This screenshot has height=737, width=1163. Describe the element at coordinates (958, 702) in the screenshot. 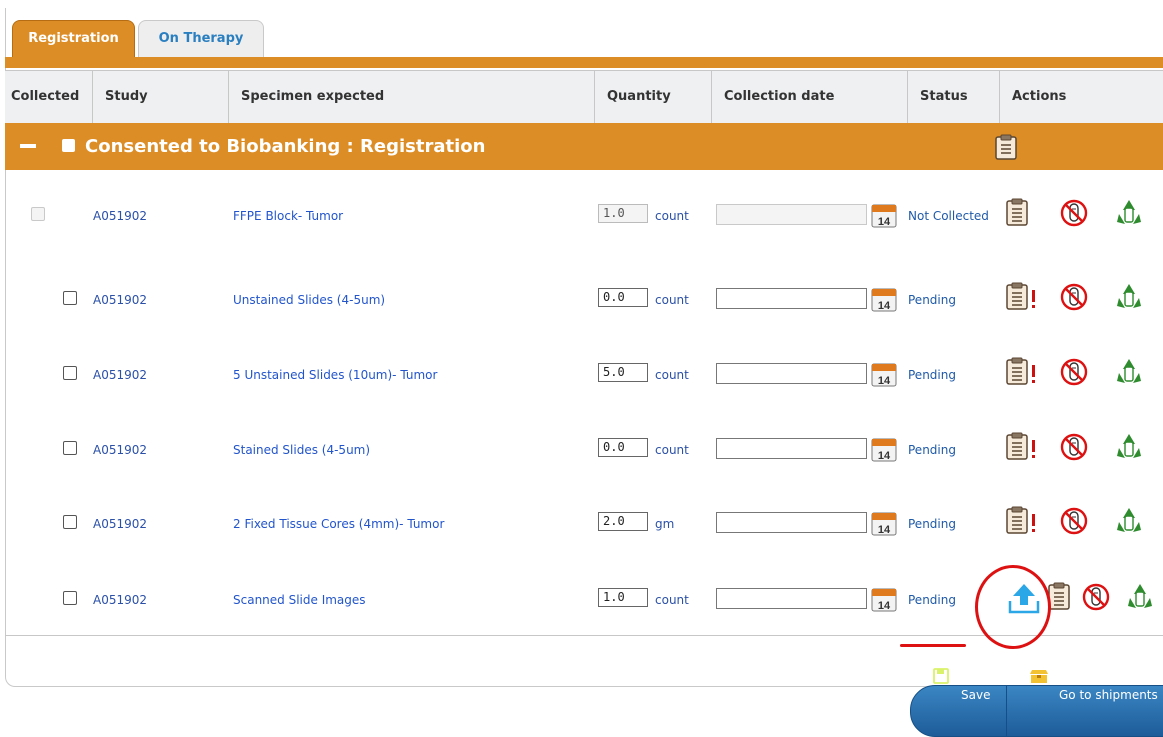

I see `save-button: Save` at that location.